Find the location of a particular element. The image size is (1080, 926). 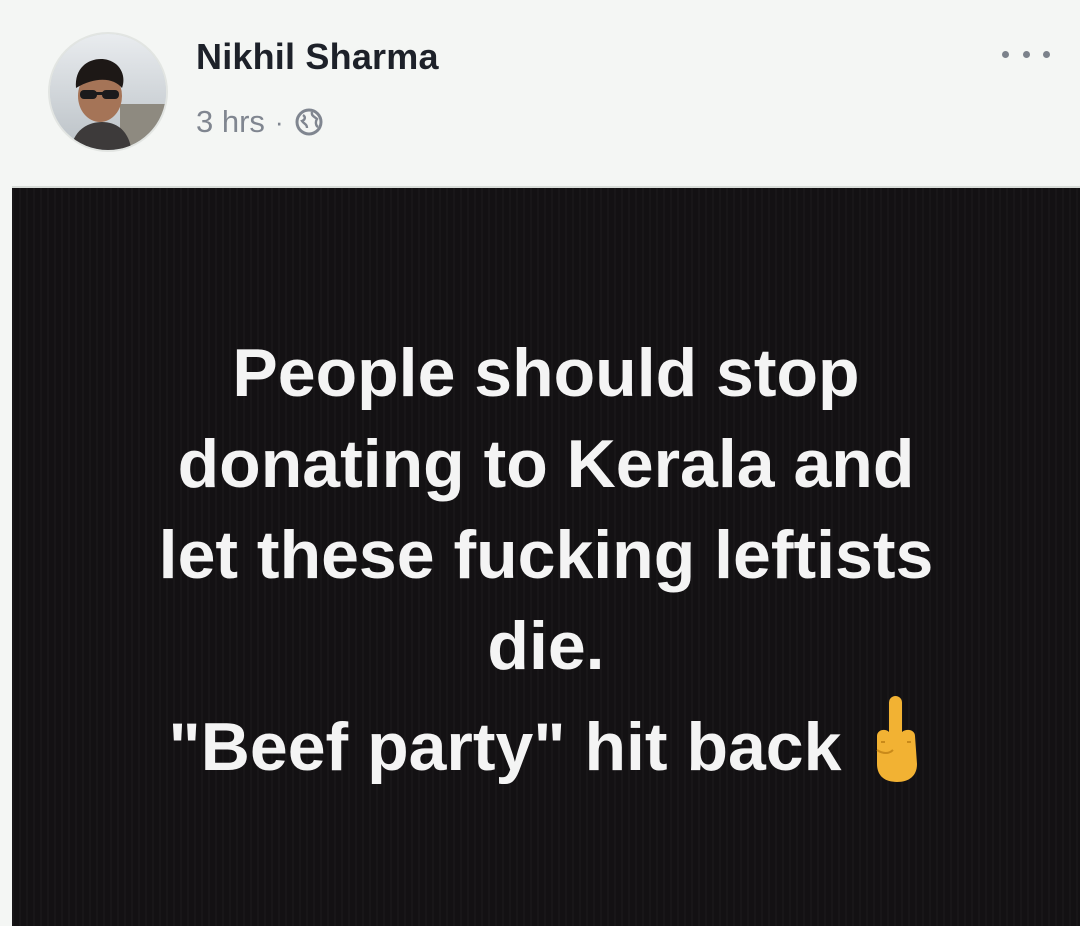

post-meta: 3 hrs · is located at coordinates (260, 122).